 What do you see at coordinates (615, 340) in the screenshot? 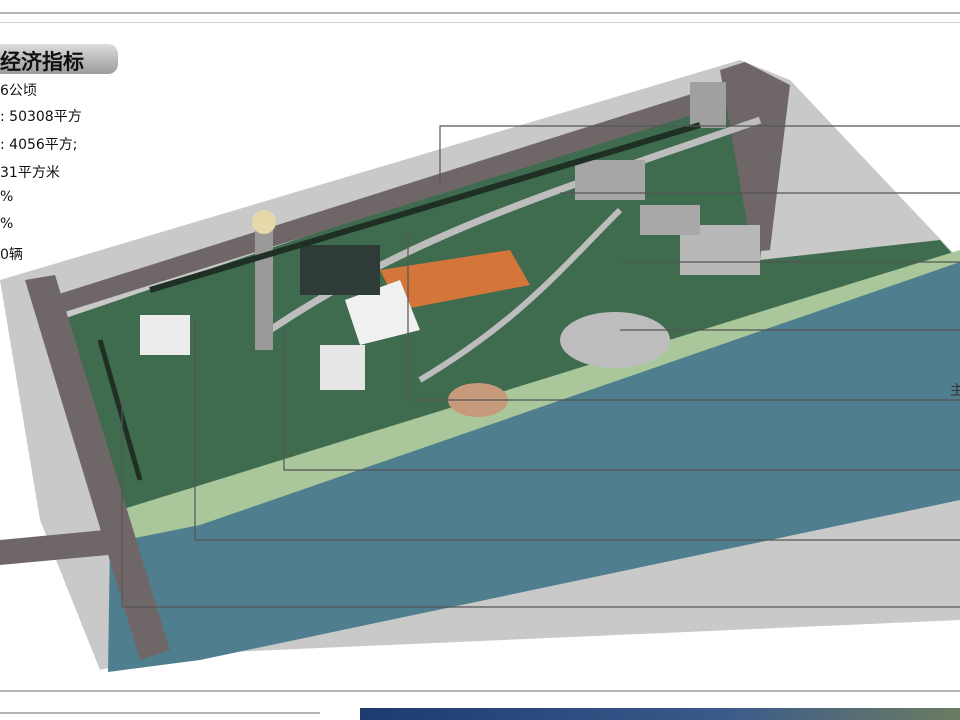
I see `round-plaza` at bounding box center [615, 340].